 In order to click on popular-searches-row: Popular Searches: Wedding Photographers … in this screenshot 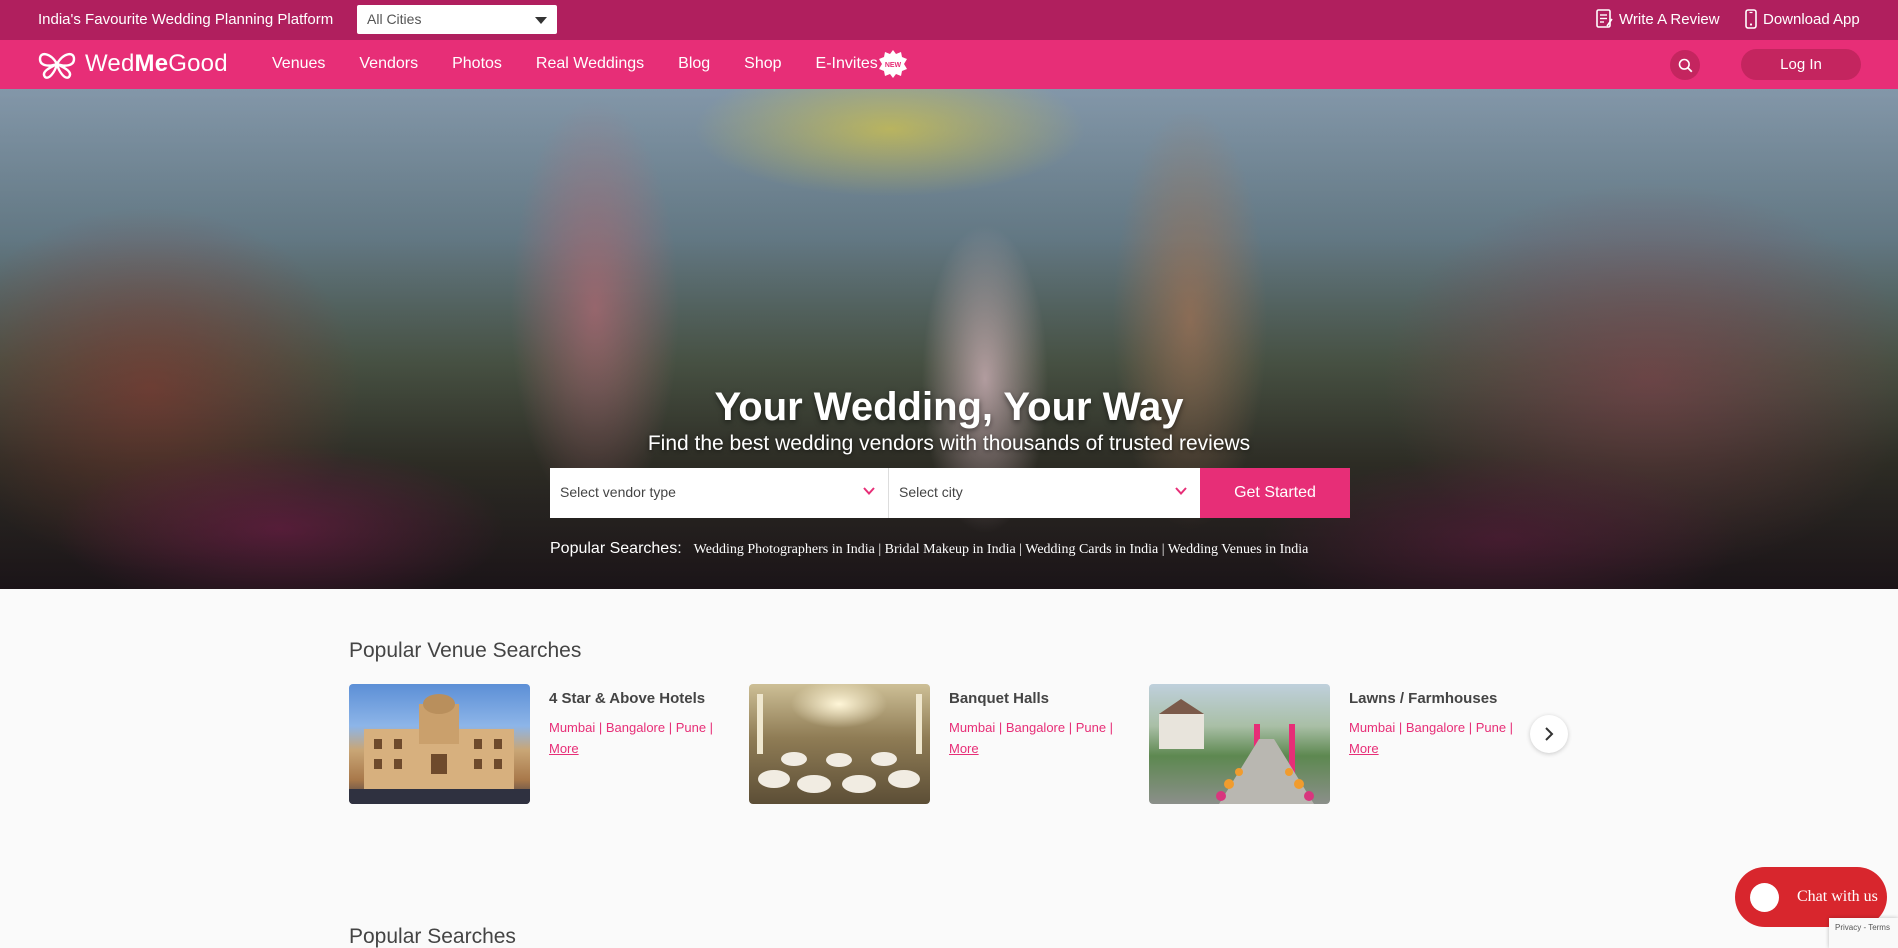, I will do `click(929, 549)`.